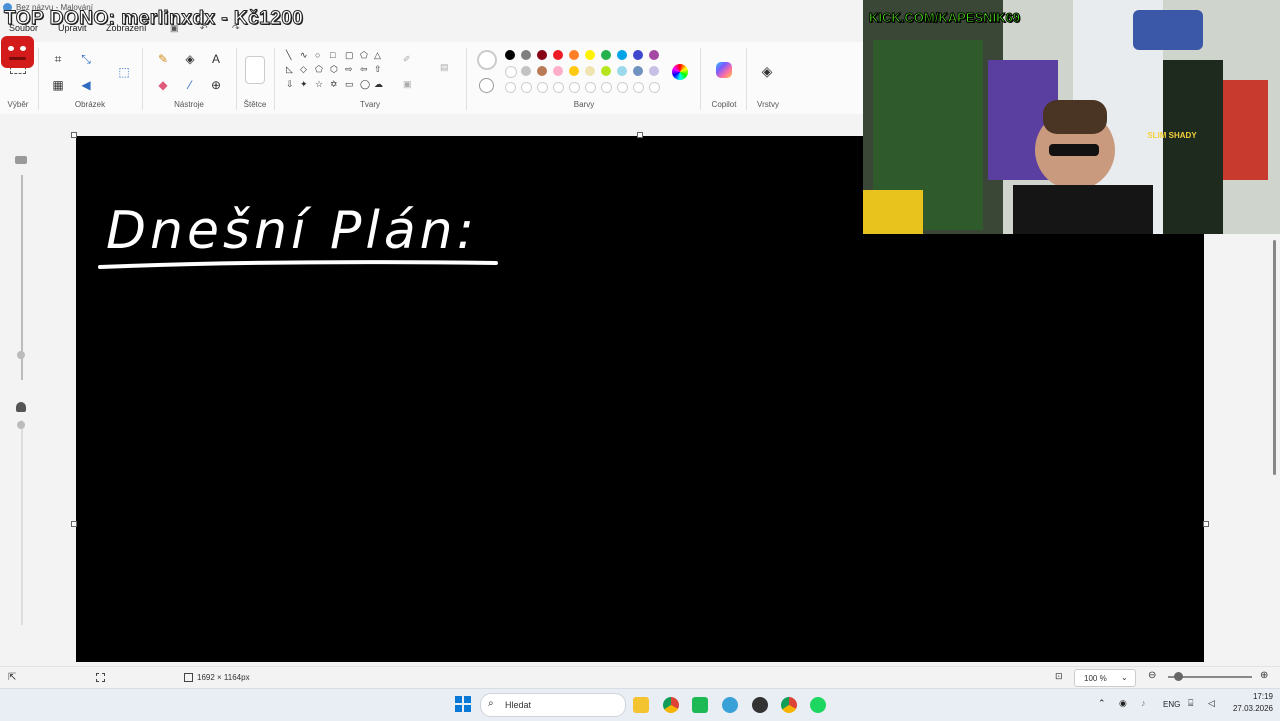  What do you see at coordinates (319, 69) in the screenshot?
I see `pentagon-shape-icon: ⬠` at bounding box center [319, 69].